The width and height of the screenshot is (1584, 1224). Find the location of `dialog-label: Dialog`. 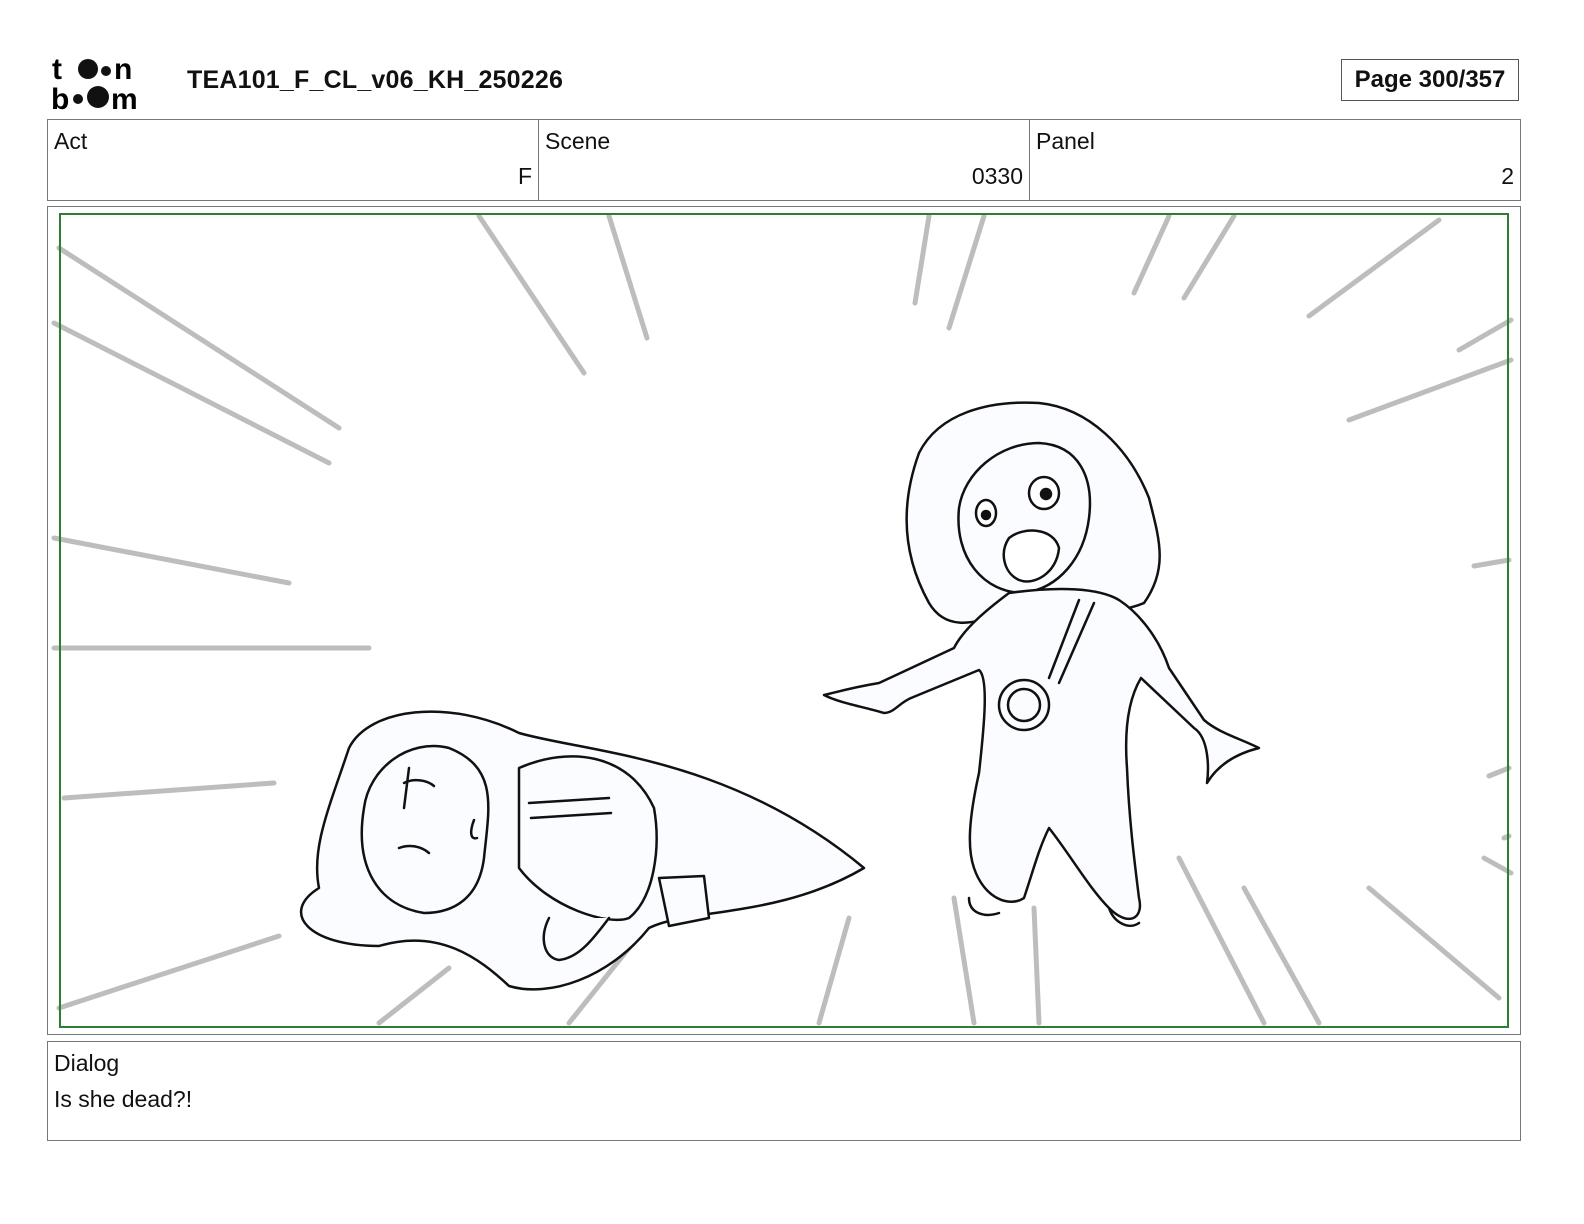

dialog-label: Dialog is located at coordinates (87, 1063).